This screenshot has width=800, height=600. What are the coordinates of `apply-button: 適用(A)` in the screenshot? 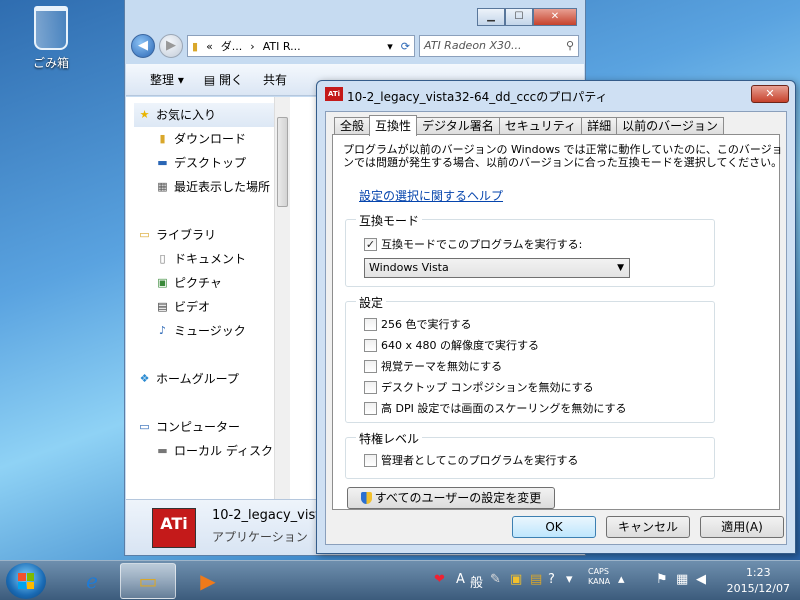 It's located at (742, 527).